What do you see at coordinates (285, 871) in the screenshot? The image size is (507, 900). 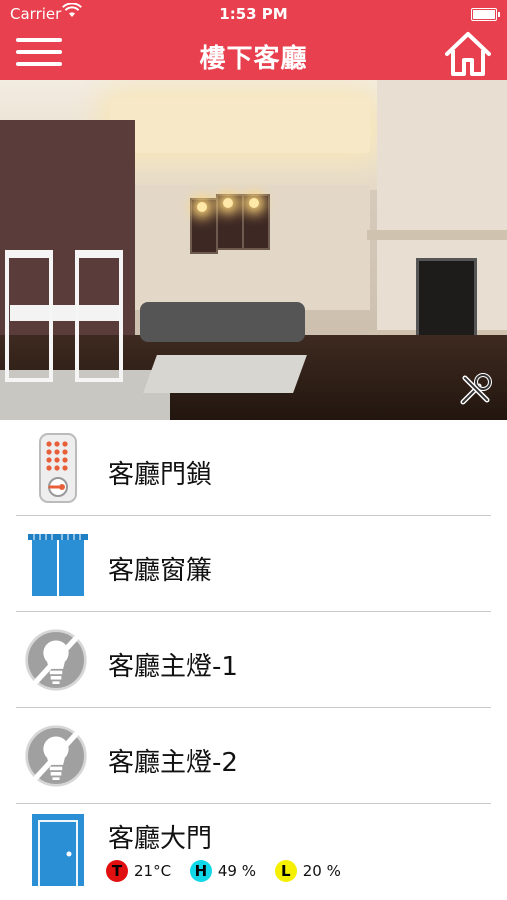 I see `light-level-badge: L` at bounding box center [285, 871].